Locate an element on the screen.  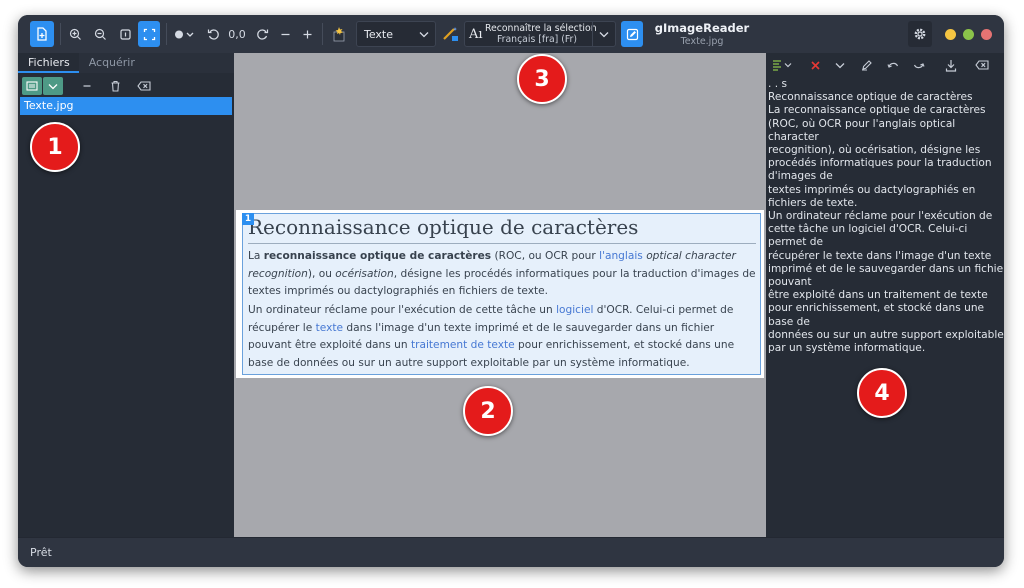
output-line: fichiers de texte. is located at coordinates (813, 202).